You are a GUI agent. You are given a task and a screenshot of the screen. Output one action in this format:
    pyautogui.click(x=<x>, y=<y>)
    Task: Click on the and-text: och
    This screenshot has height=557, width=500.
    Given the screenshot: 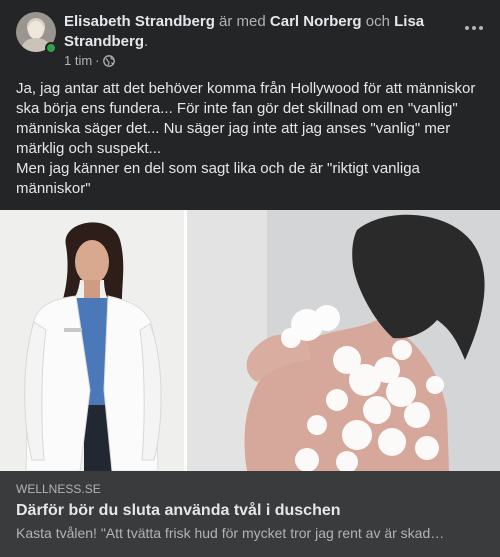 What is the action you would take?
    pyautogui.click(x=377, y=21)
    